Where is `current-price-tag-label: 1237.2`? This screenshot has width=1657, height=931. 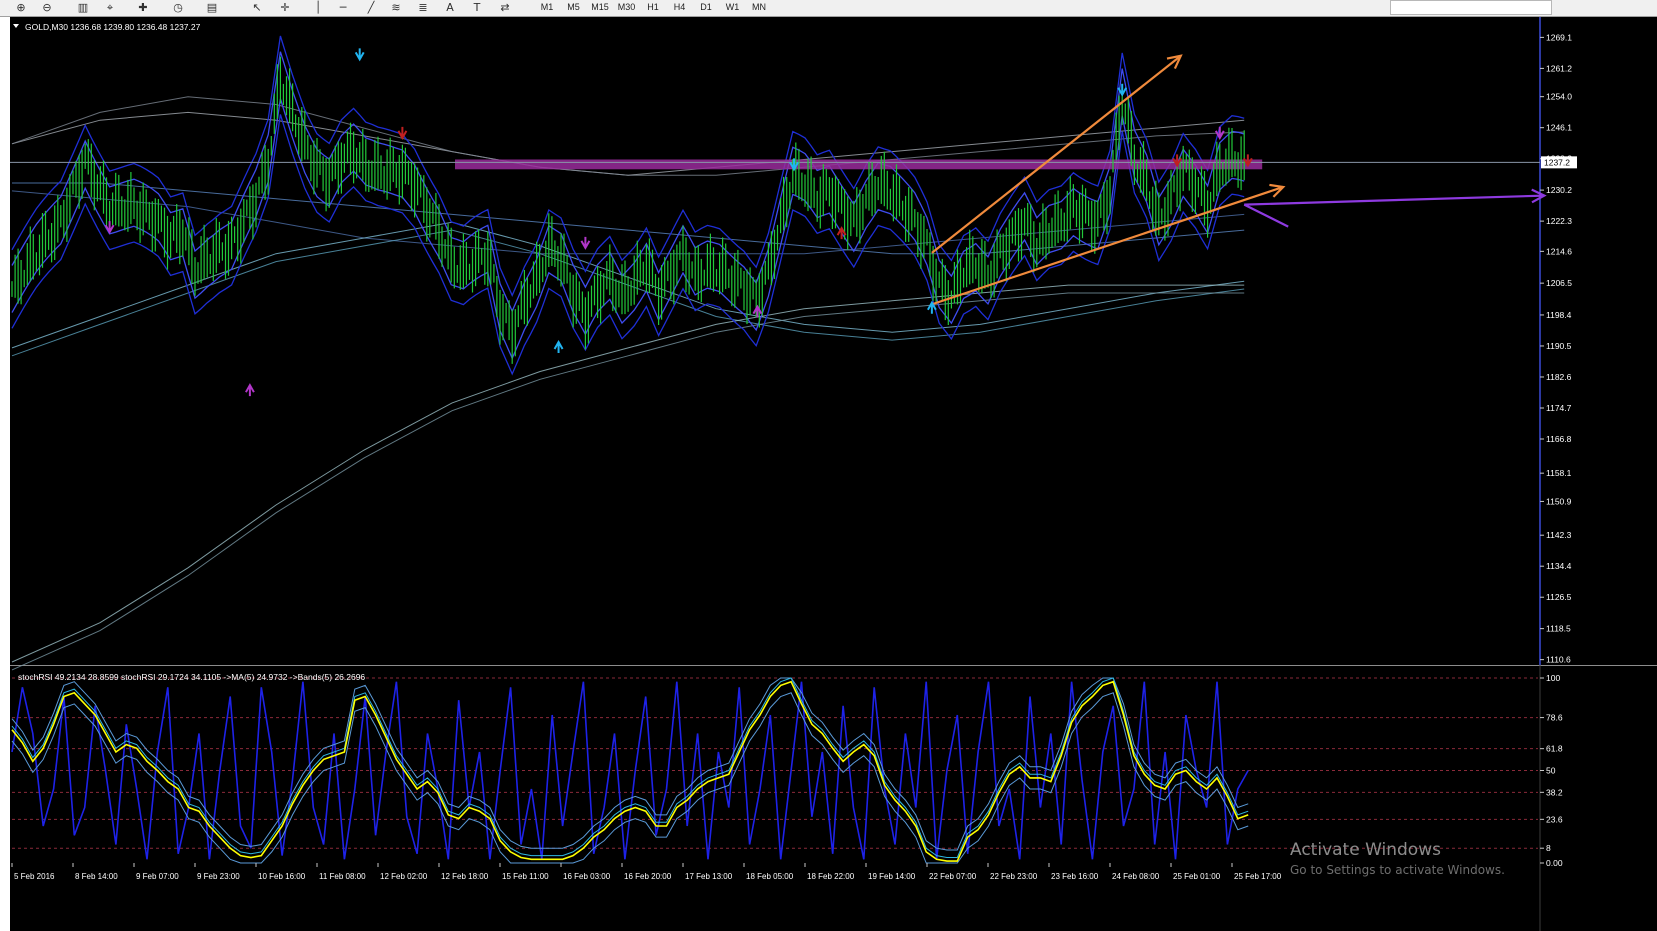 current-price-tag-label: 1237.2 is located at coordinates (1557, 162).